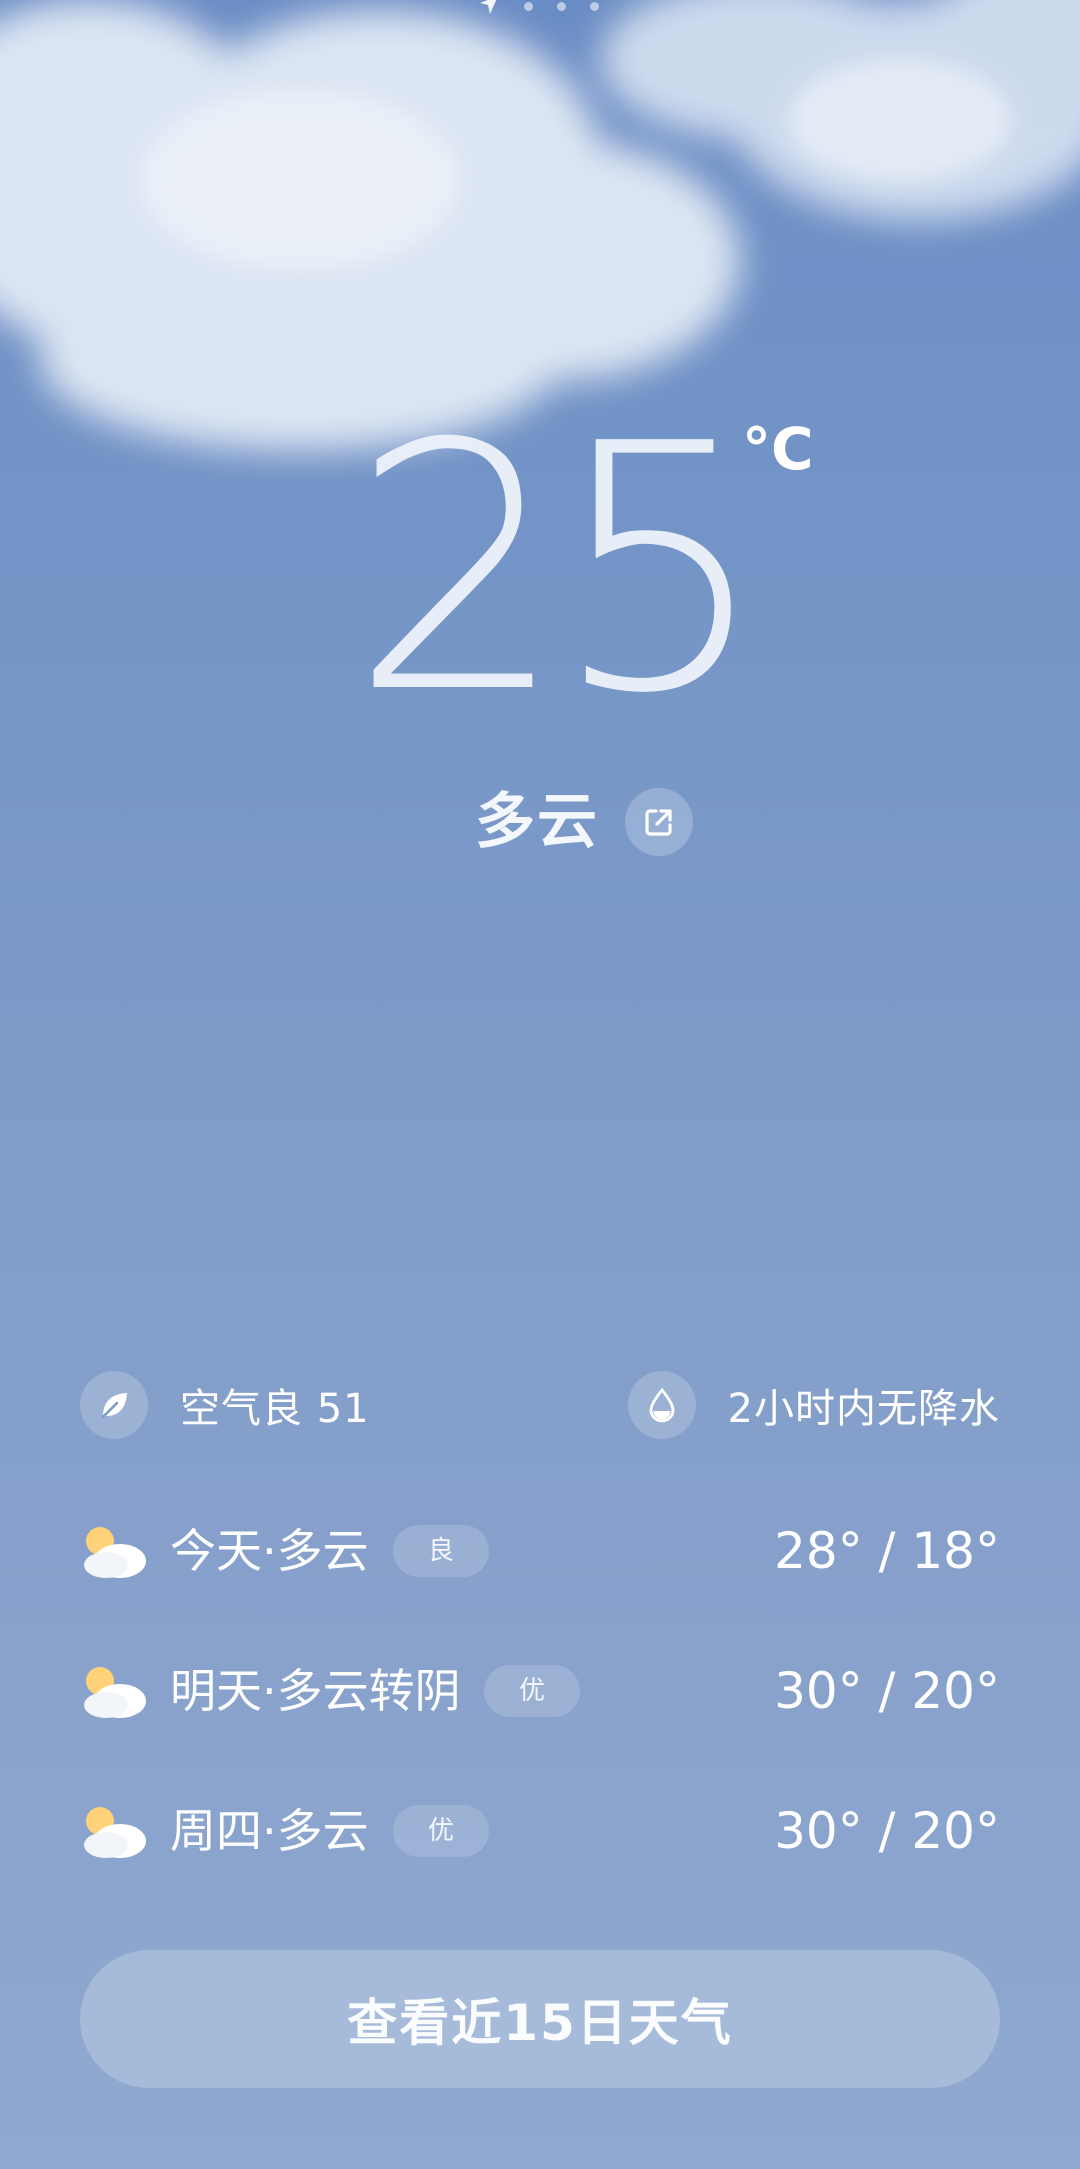 This screenshot has width=1080, height=2169. What do you see at coordinates (488, 7) in the screenshot?
I see `location-arrow-icon` at bounding box center [488, 7].